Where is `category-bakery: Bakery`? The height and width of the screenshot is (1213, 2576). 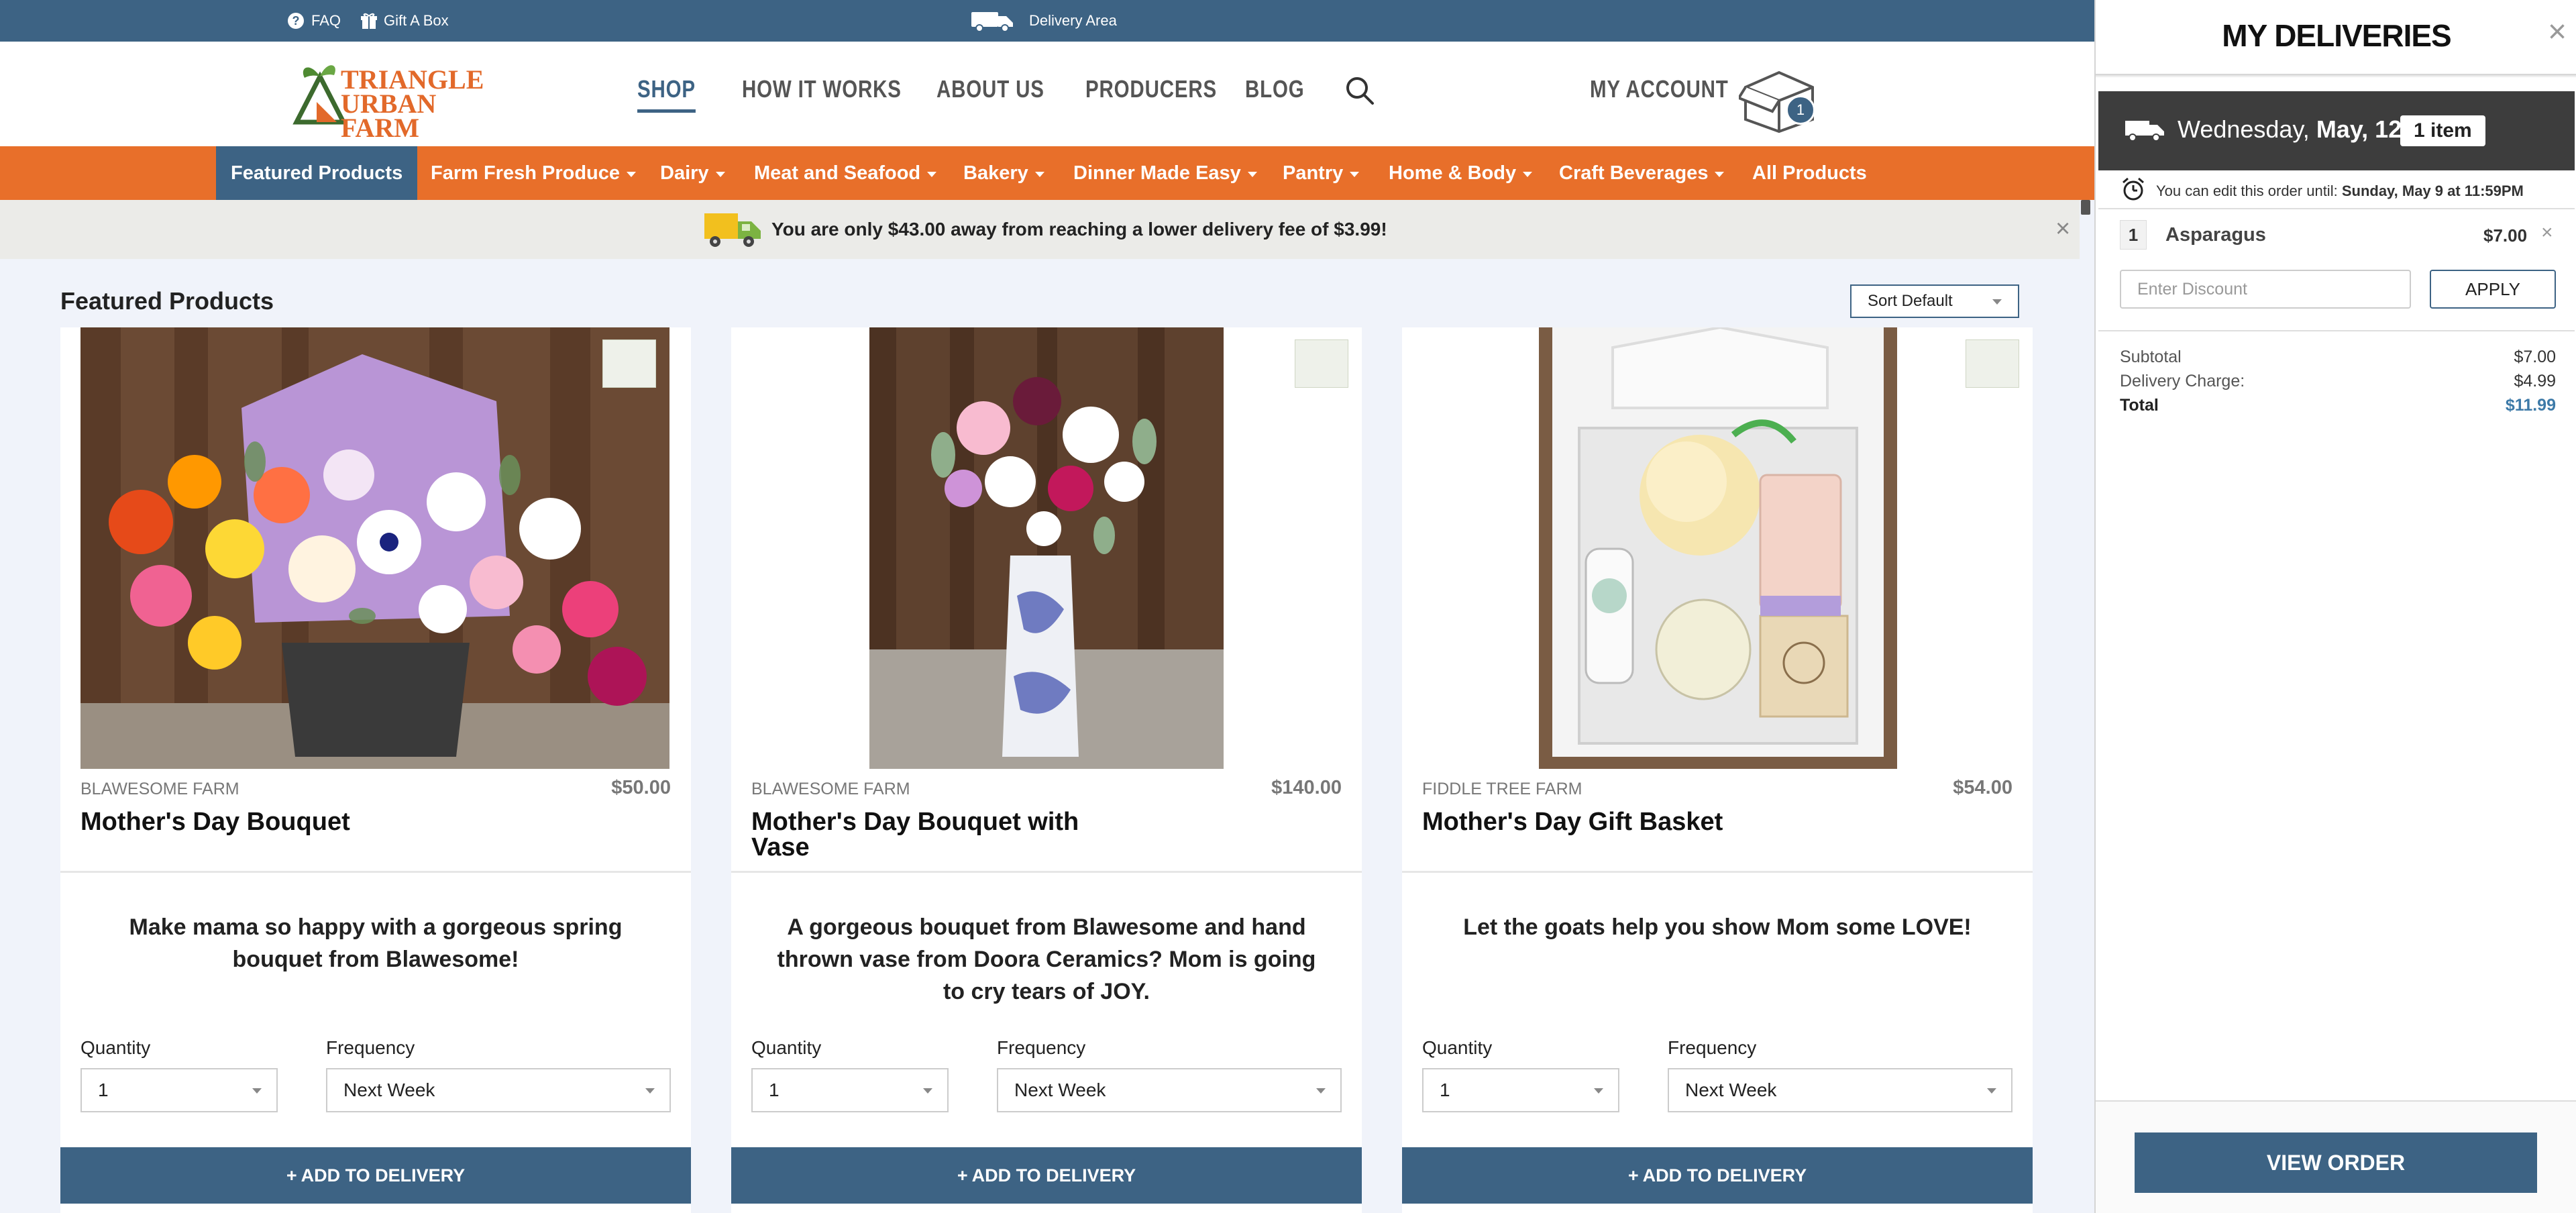
category-bakery: Bakery is located at coordinates (1003, 173).